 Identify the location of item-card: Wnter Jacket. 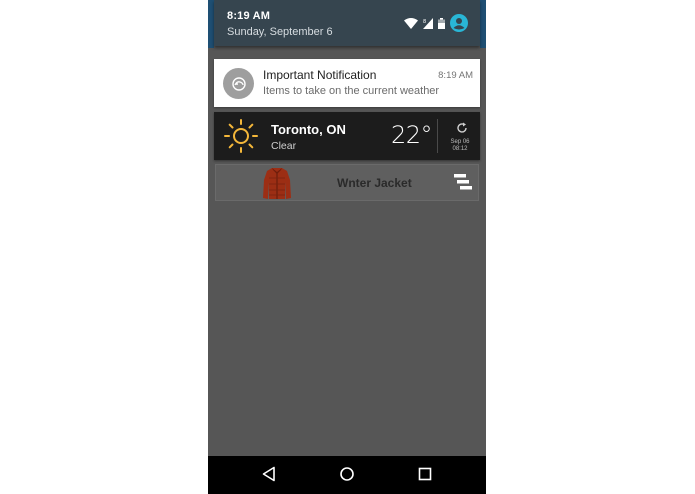
(347, 182).